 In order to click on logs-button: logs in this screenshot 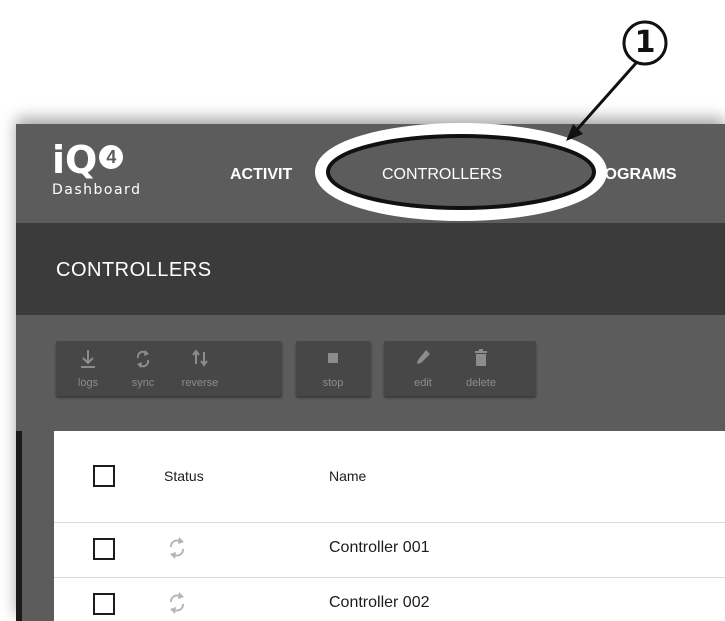, I will do `click(88, 368)`.